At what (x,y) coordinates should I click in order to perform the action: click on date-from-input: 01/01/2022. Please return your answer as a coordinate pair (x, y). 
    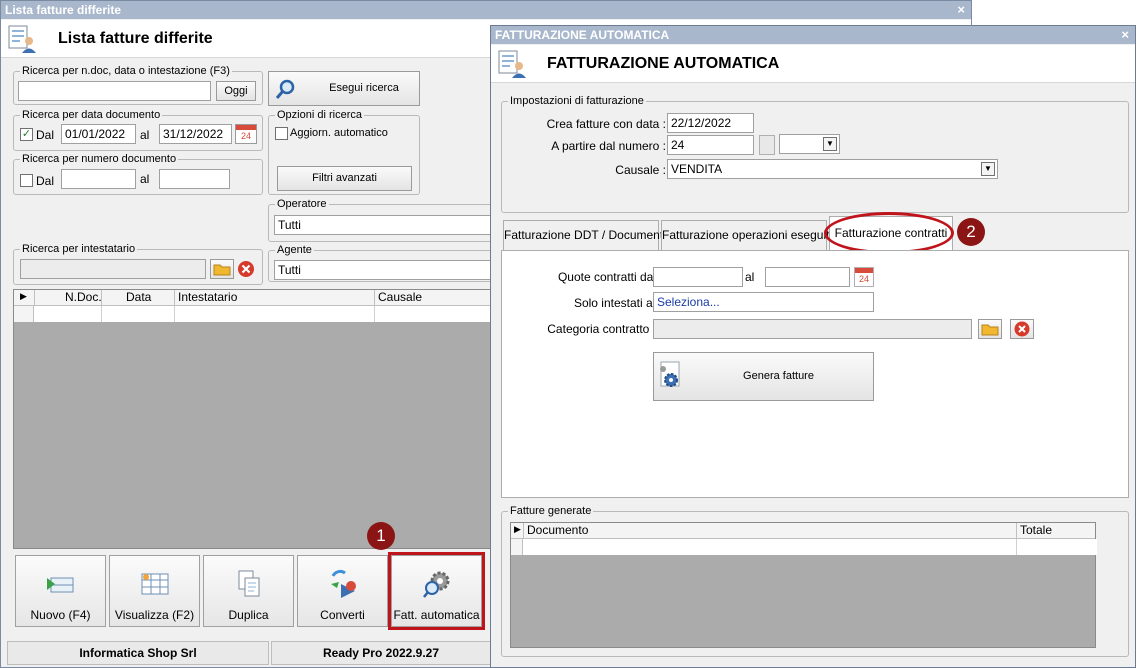
    Looking at the image, I should click on (98, 134).